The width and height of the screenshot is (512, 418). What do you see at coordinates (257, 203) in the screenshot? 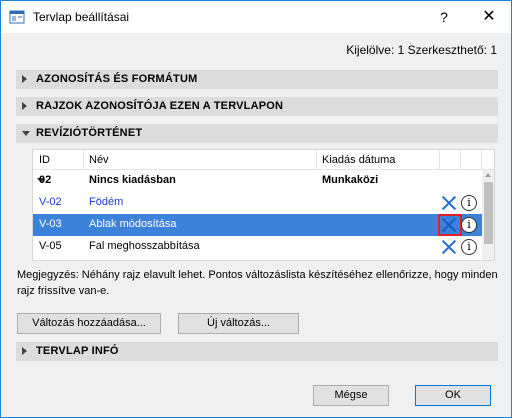
I see `table-row: V-02 Födém i` at bounding box center [257, 203].